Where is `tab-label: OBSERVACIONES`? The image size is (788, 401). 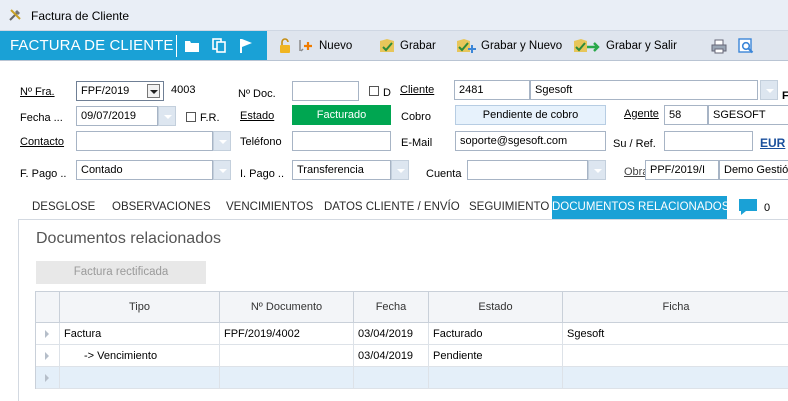 tab-label: OBSERVACIONES is located at coordinates (161, 207).